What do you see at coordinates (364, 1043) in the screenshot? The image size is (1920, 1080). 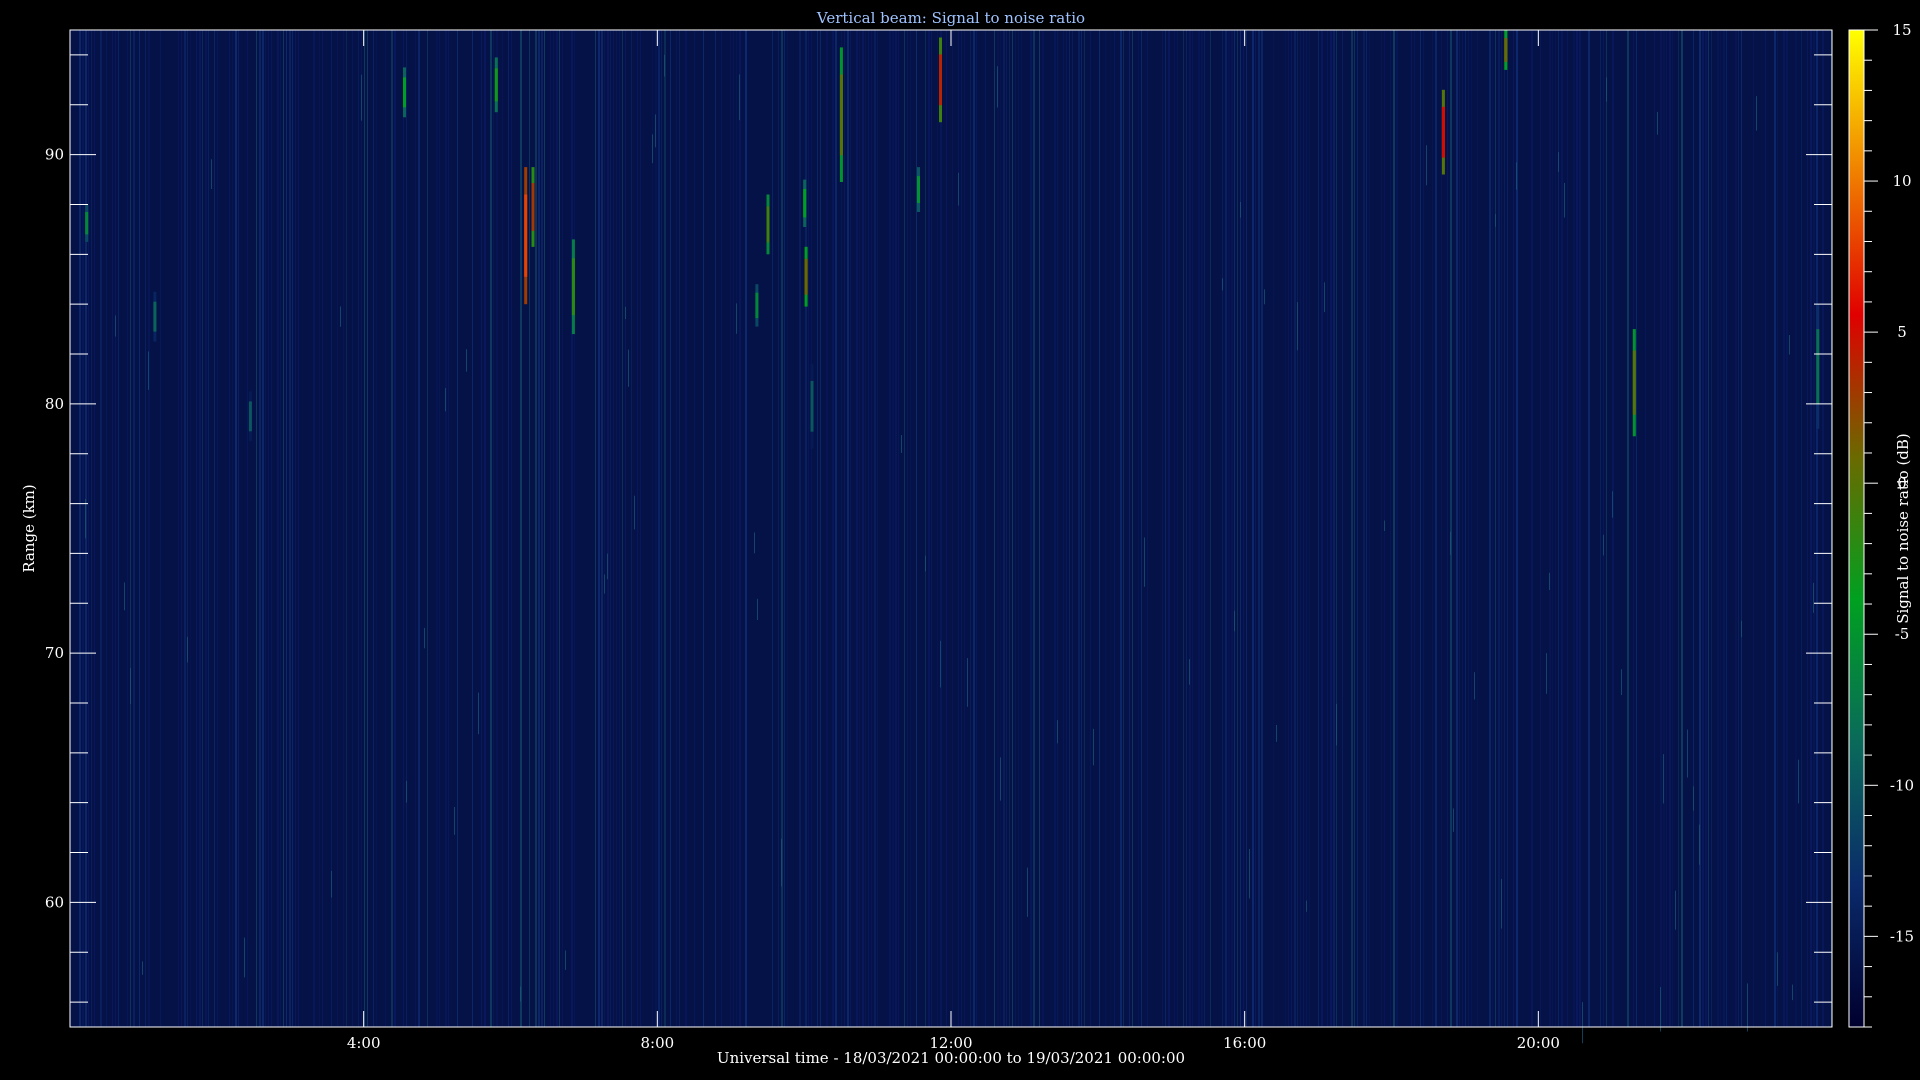 I see `x-tick-label: 4:00` at bounding box center [364, 1043].